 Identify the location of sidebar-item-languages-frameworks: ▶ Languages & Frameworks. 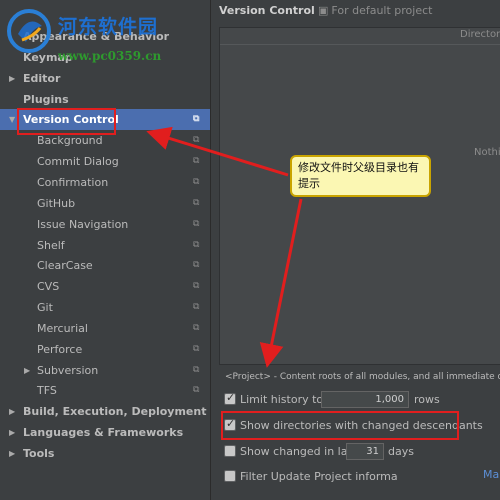
(105, 432).